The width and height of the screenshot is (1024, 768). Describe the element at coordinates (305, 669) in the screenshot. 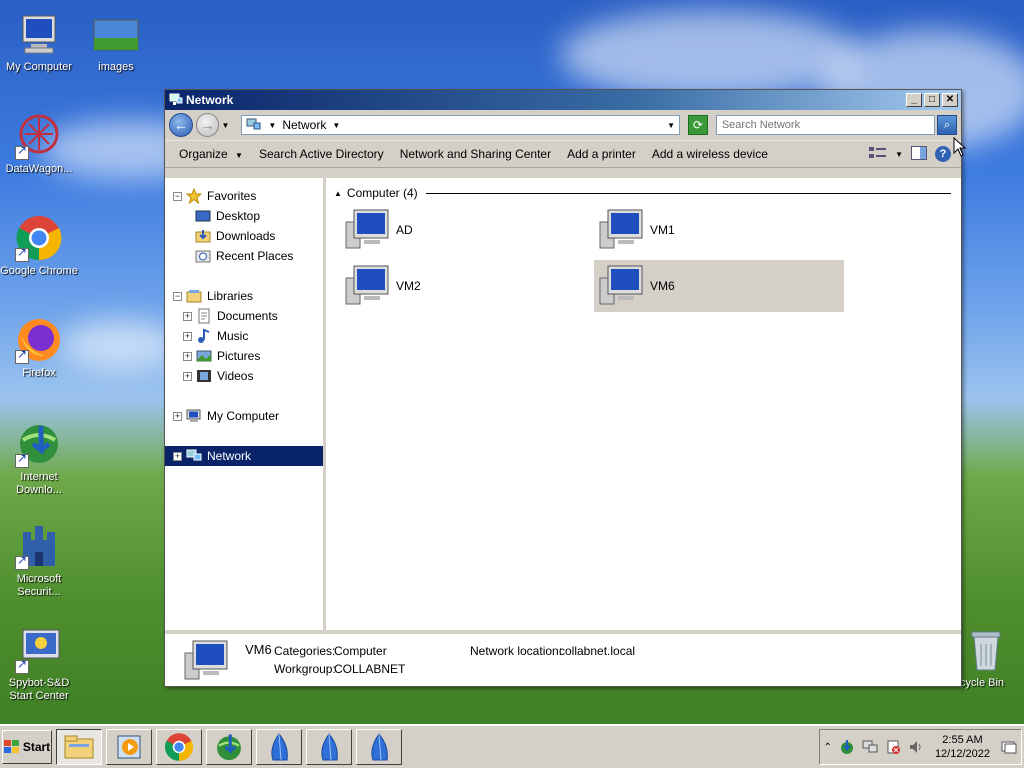

I see `workgroup-label: Workgroup:` at that location.